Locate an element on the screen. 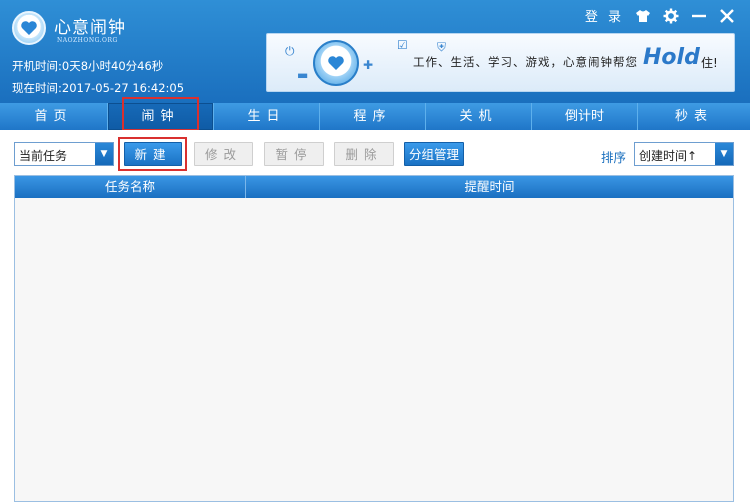 This screenshot has height=502, width=750. tab-home: 首页 is located at coordinates (54, 116).